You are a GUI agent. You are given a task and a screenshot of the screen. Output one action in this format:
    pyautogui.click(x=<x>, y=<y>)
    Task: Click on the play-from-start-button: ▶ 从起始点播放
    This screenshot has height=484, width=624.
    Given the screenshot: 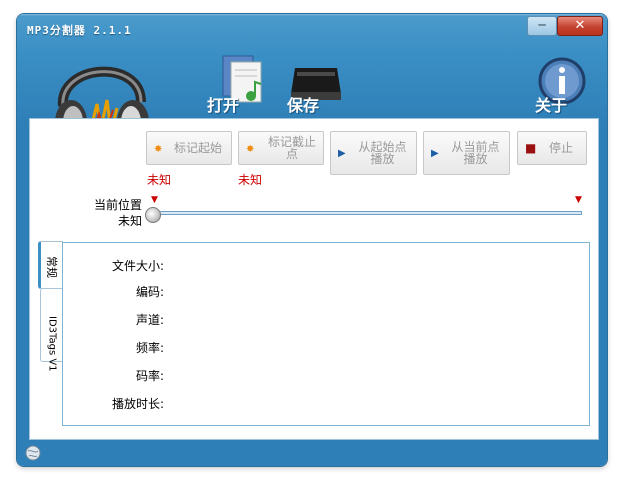 What is the action you would take?
    pyautogui.click(x=373, y=153)
    